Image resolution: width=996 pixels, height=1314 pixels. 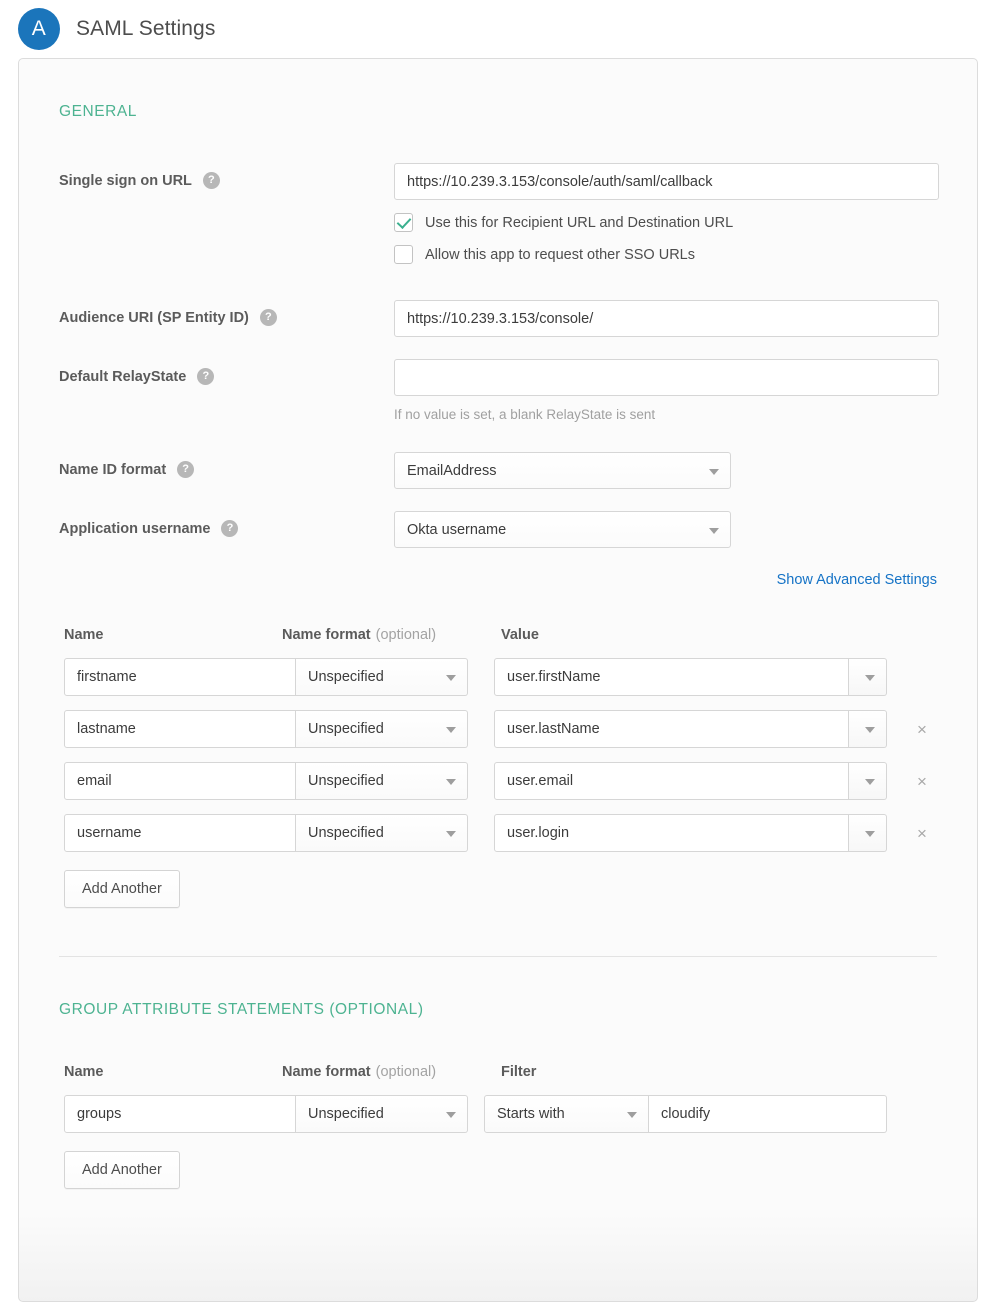 I want to click on column-header-value-wrap: Value, so click(x=719, y=635).